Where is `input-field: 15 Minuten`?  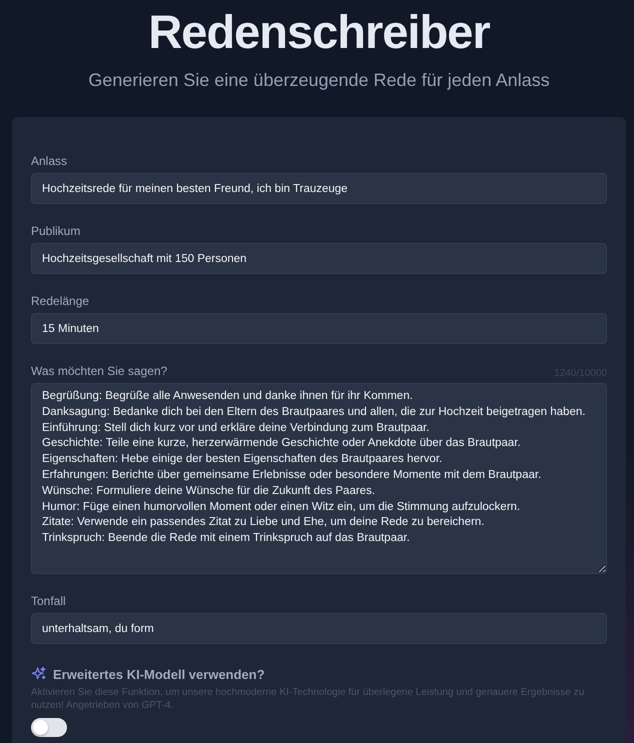 input-field: 15 Minuten is located at coordinates (319, 328).